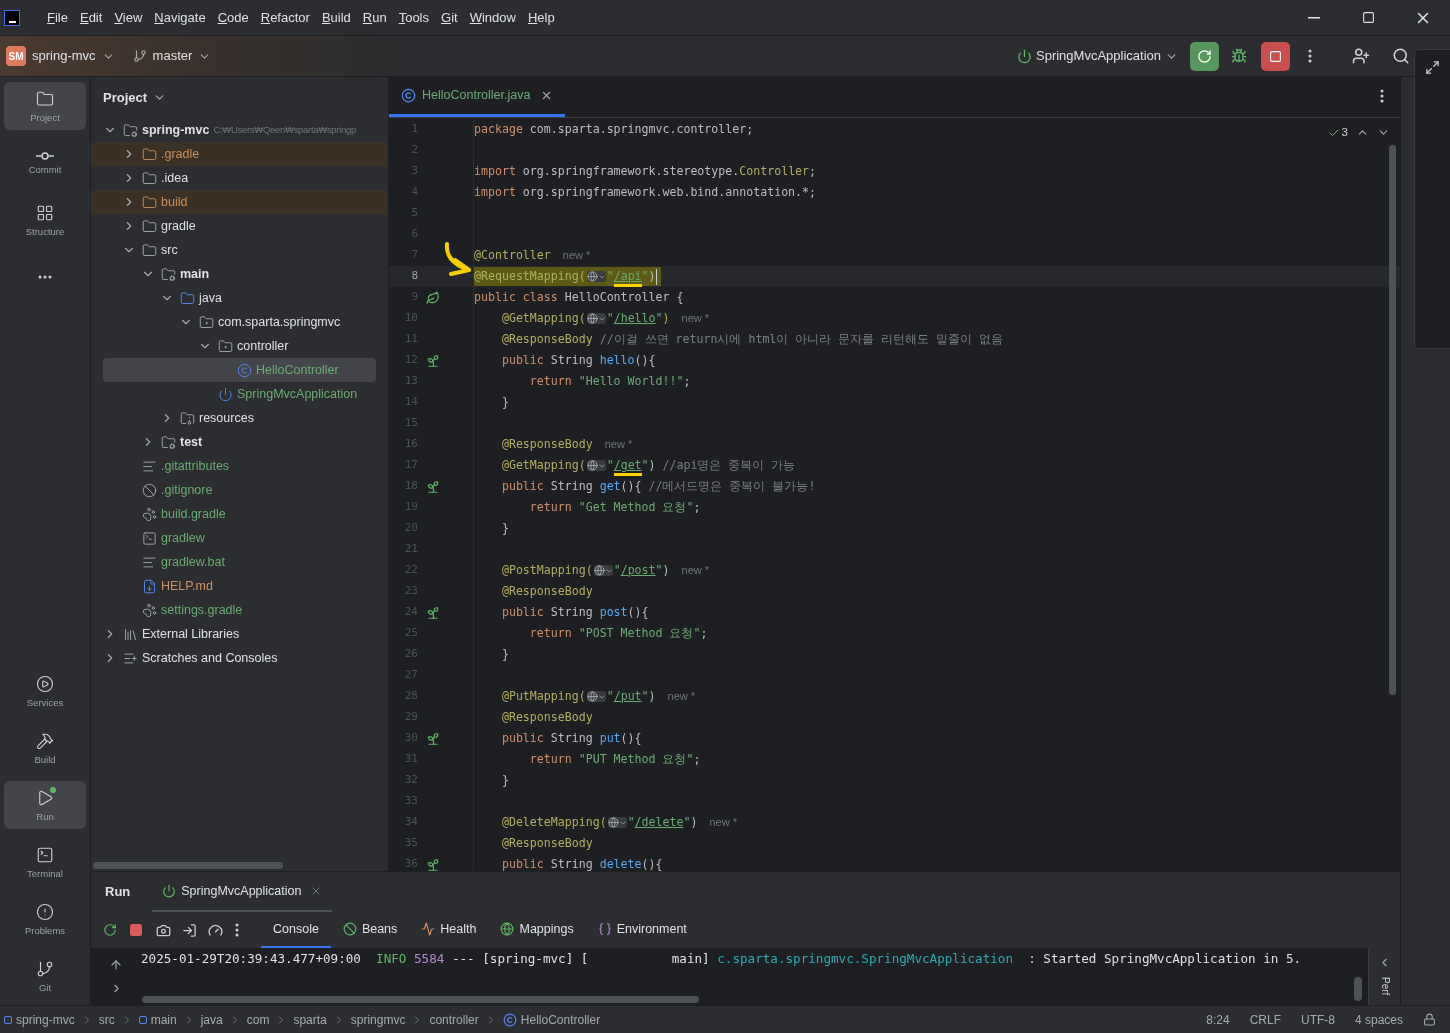  Describe the element at coordinates (242, 892) in the screenshot. I see `run-tab: SpringMvcApplication` at that location.